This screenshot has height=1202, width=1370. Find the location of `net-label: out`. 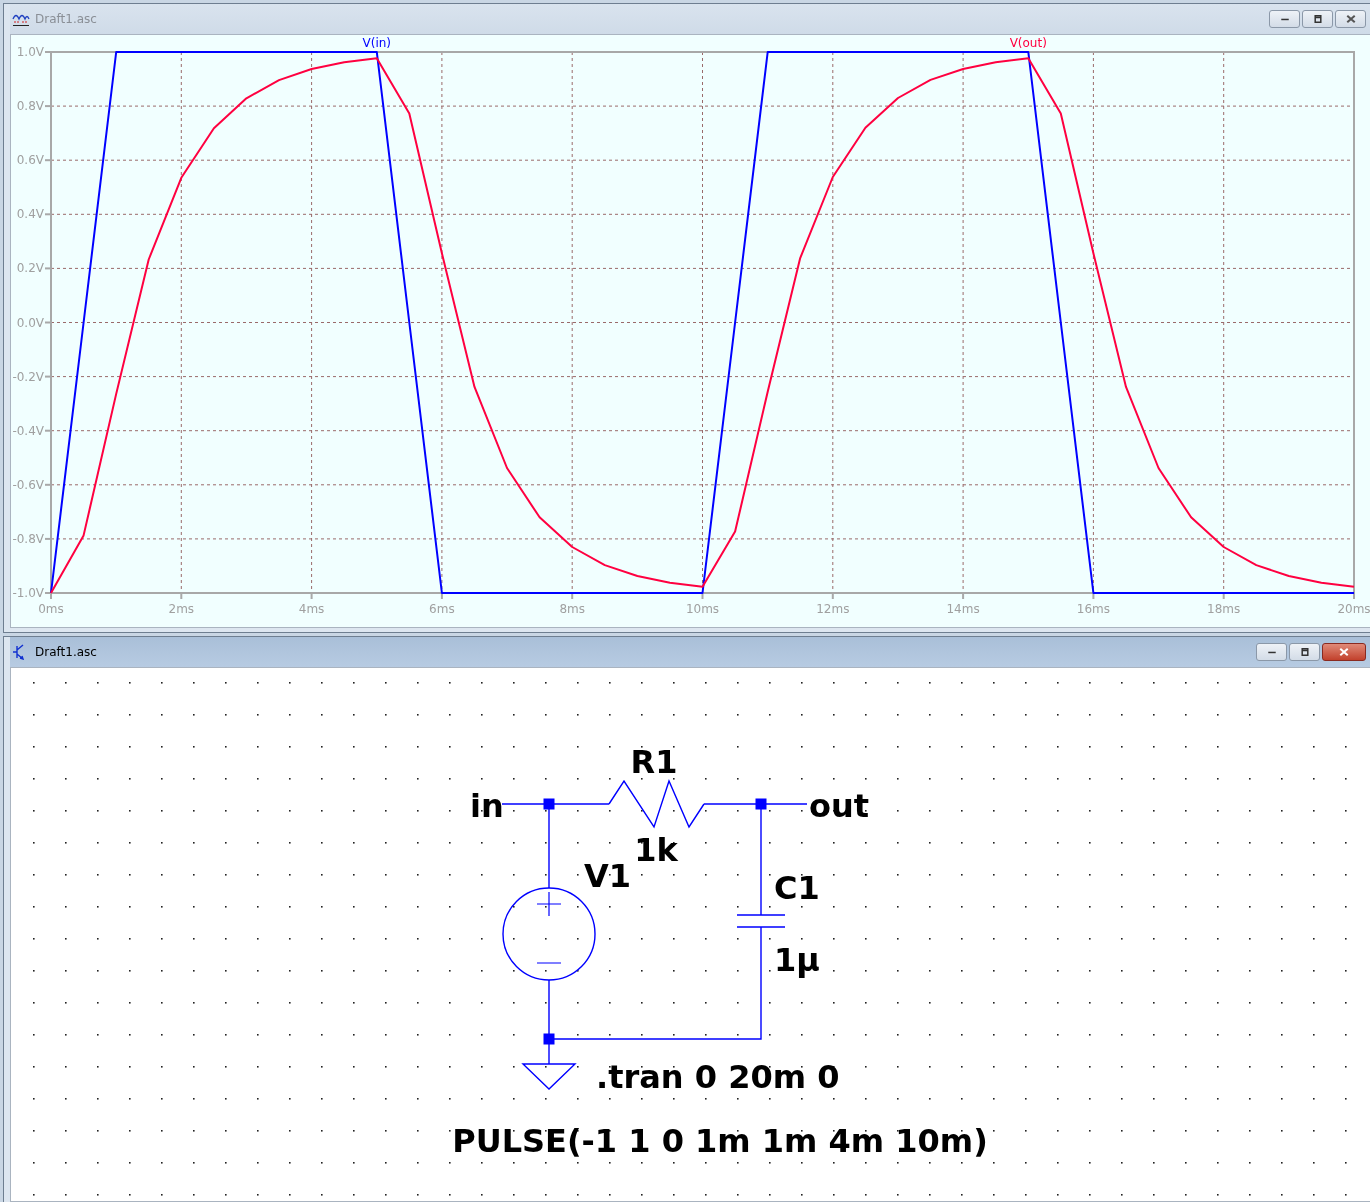

net-label: out is located at coordinates (839, 806).